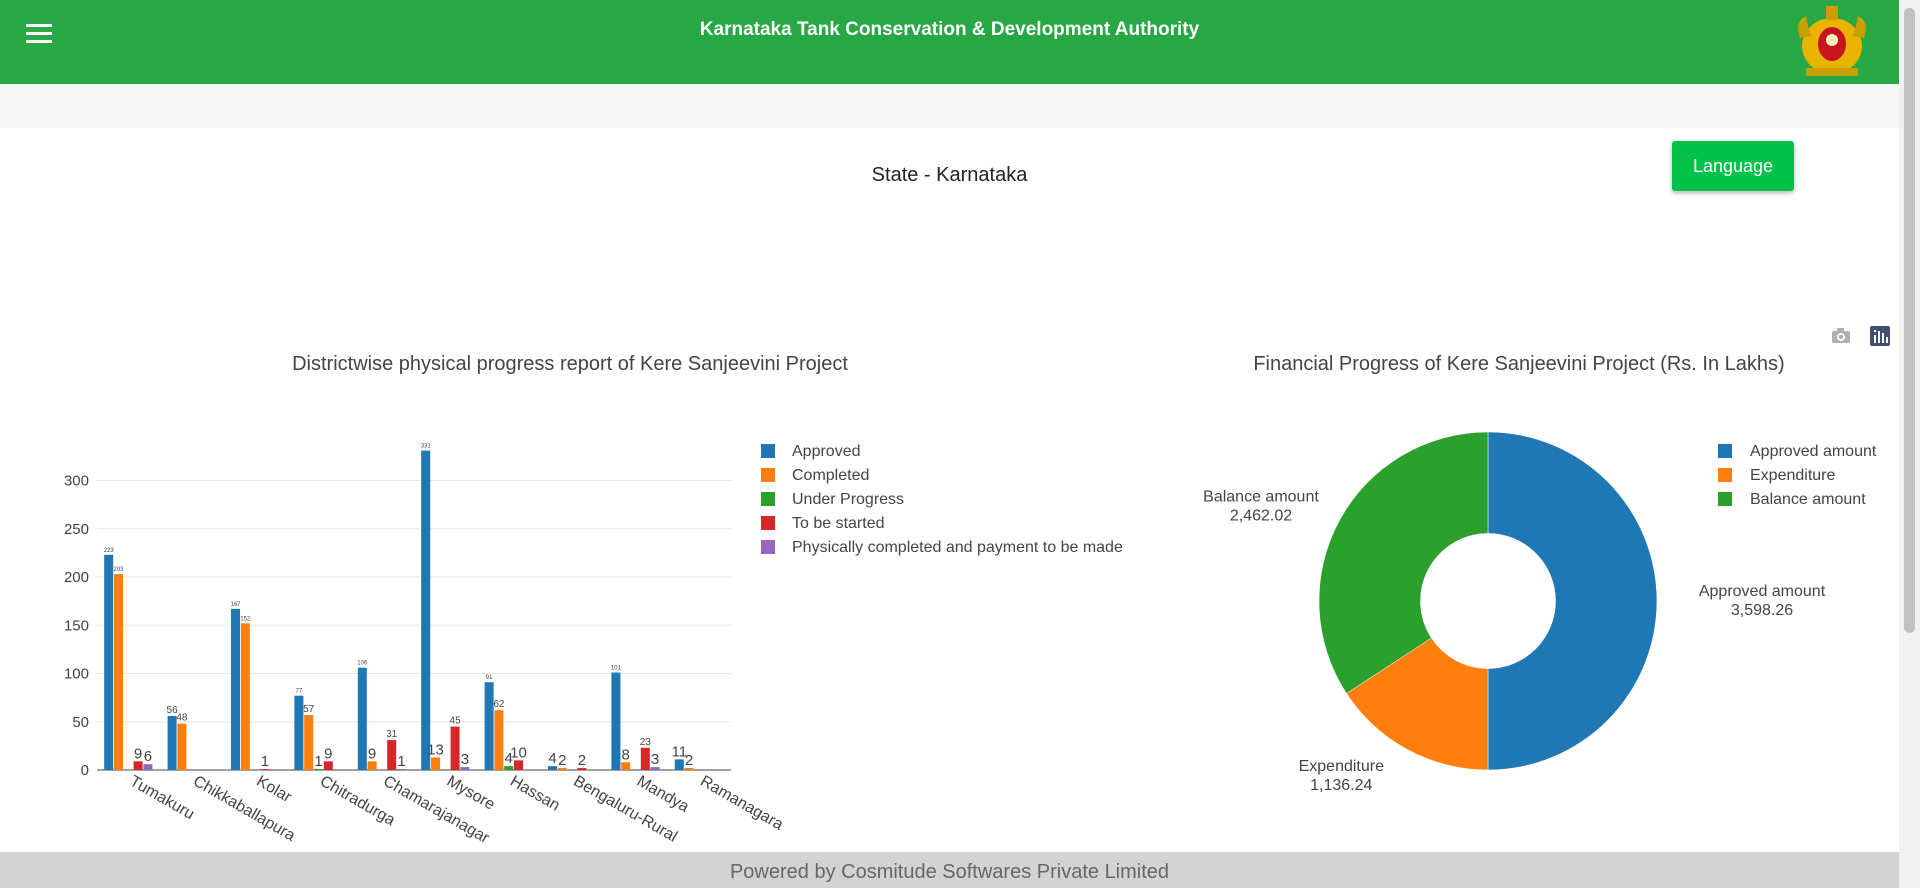 The image size is (1920, 892). What do you see at coordinates (1880, 336) in the screenshot?
I see `plotly-logo-icon` at bounding box center [1880, 336].